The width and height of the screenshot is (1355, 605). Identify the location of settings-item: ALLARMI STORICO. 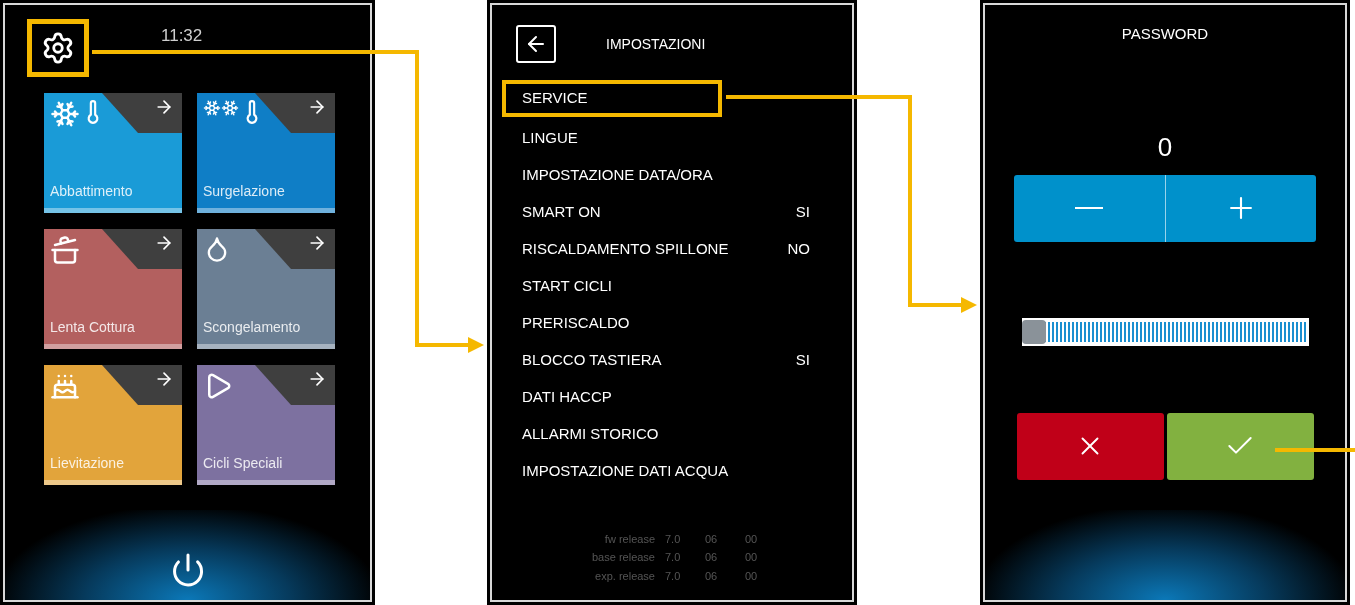
(666, 434).